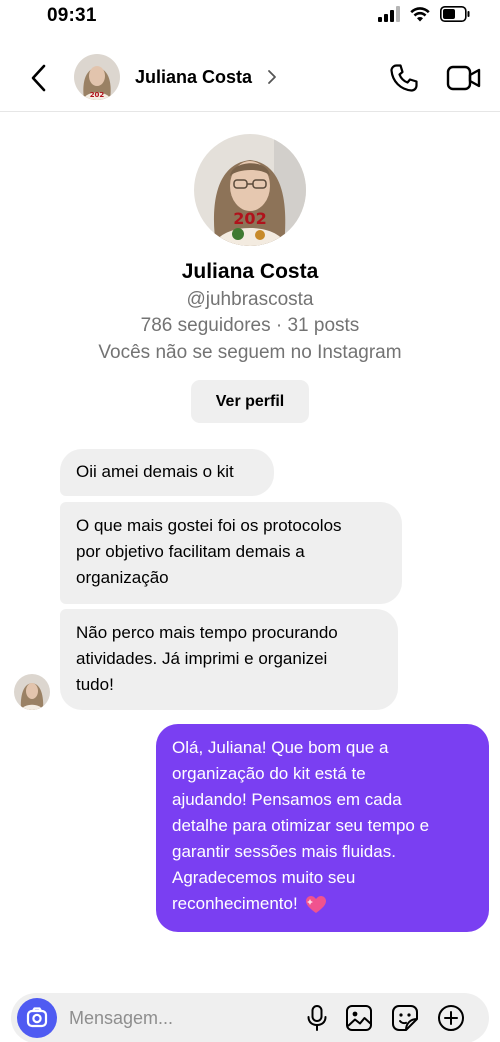 This screenshot has width=500, height=1042. What do you see at coordinates (250, 325) in the screenshot?
I see `profile-stats: 786 seguidores · 31 posts` at bounding box center [250, 325].